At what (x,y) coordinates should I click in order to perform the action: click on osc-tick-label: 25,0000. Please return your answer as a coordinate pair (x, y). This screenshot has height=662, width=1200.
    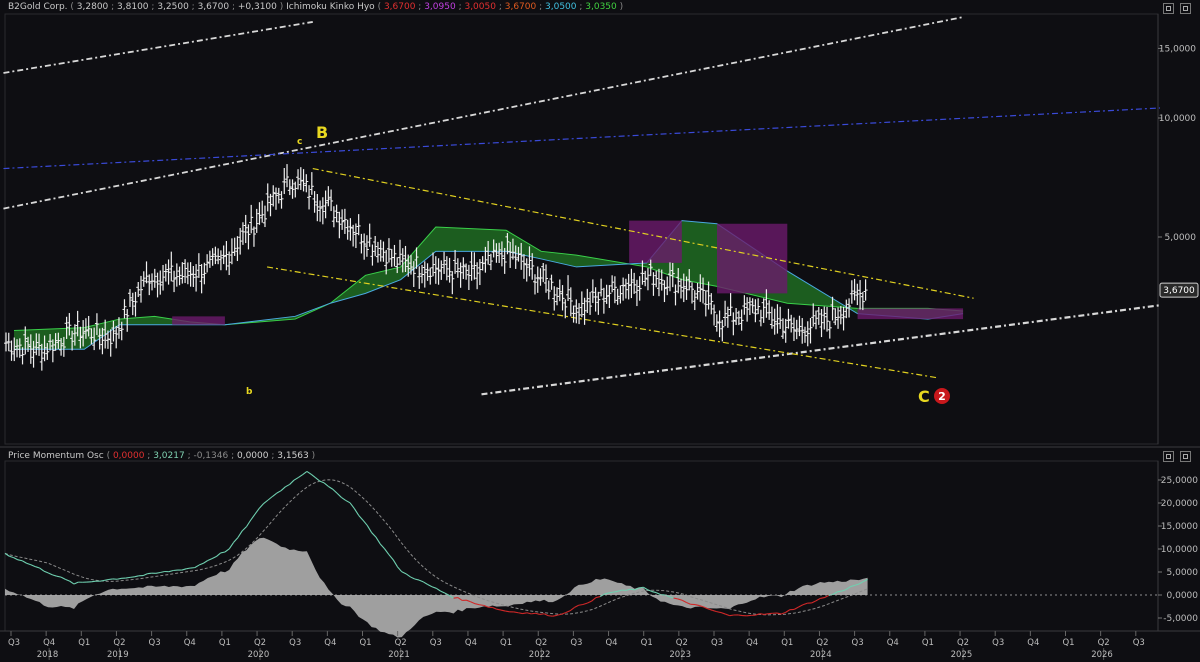
    Looking at the image, I should click on (1179, 481).